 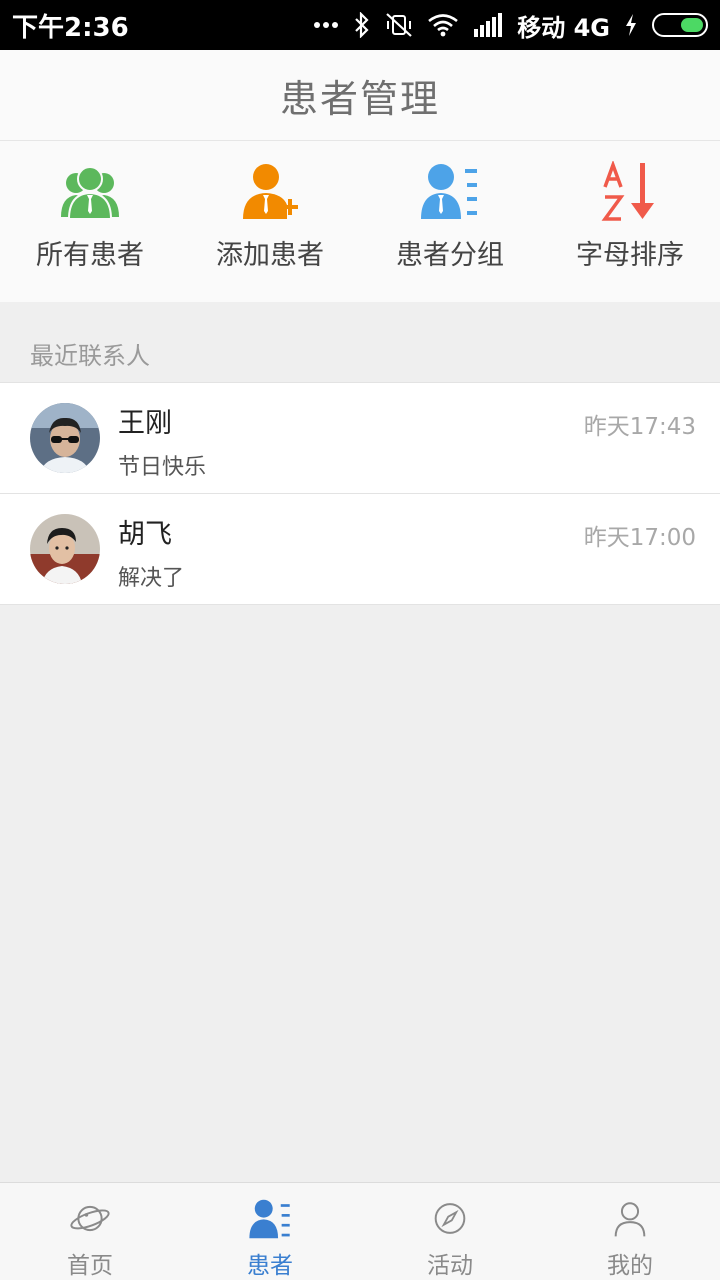 I want to click on carrier-label: 移动 4G, so click(x=563, y=27).